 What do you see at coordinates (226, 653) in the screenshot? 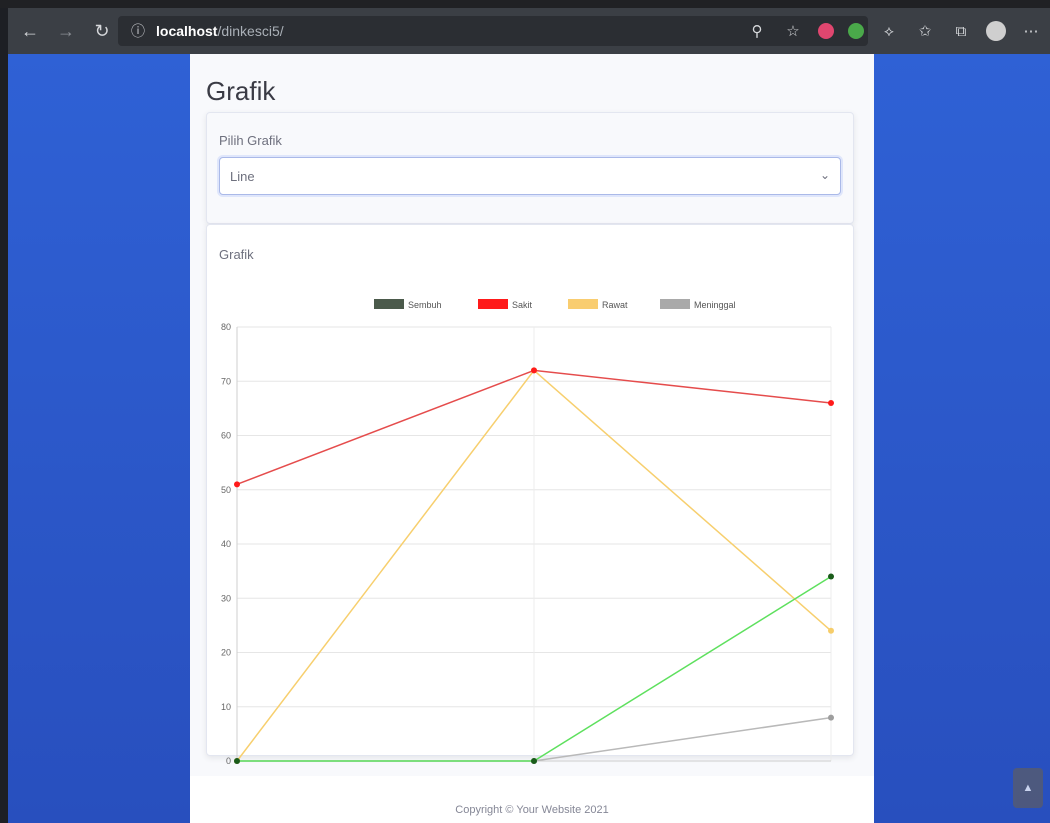
I see `y-tick-label: 20` at bounding box center [226, 653].